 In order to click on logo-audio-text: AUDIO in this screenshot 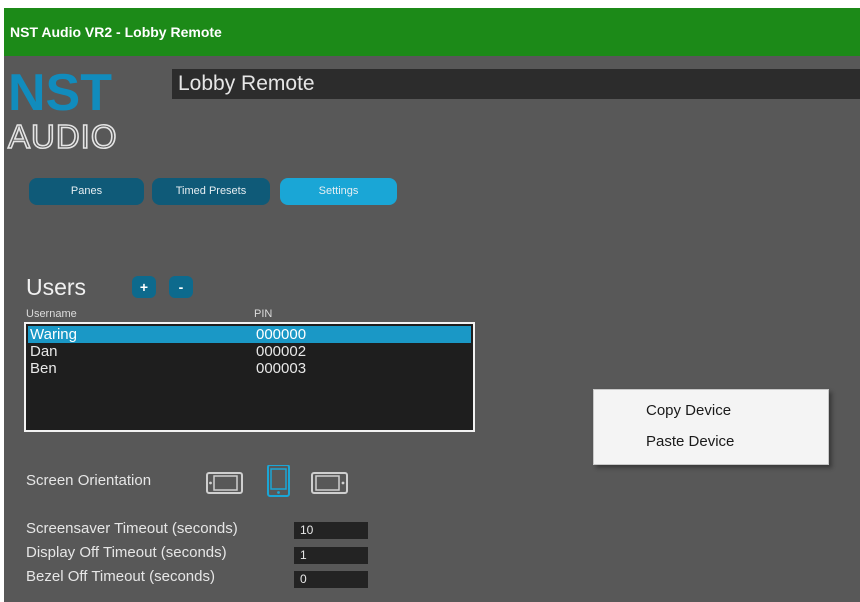, I will do `click(63, 136)`.